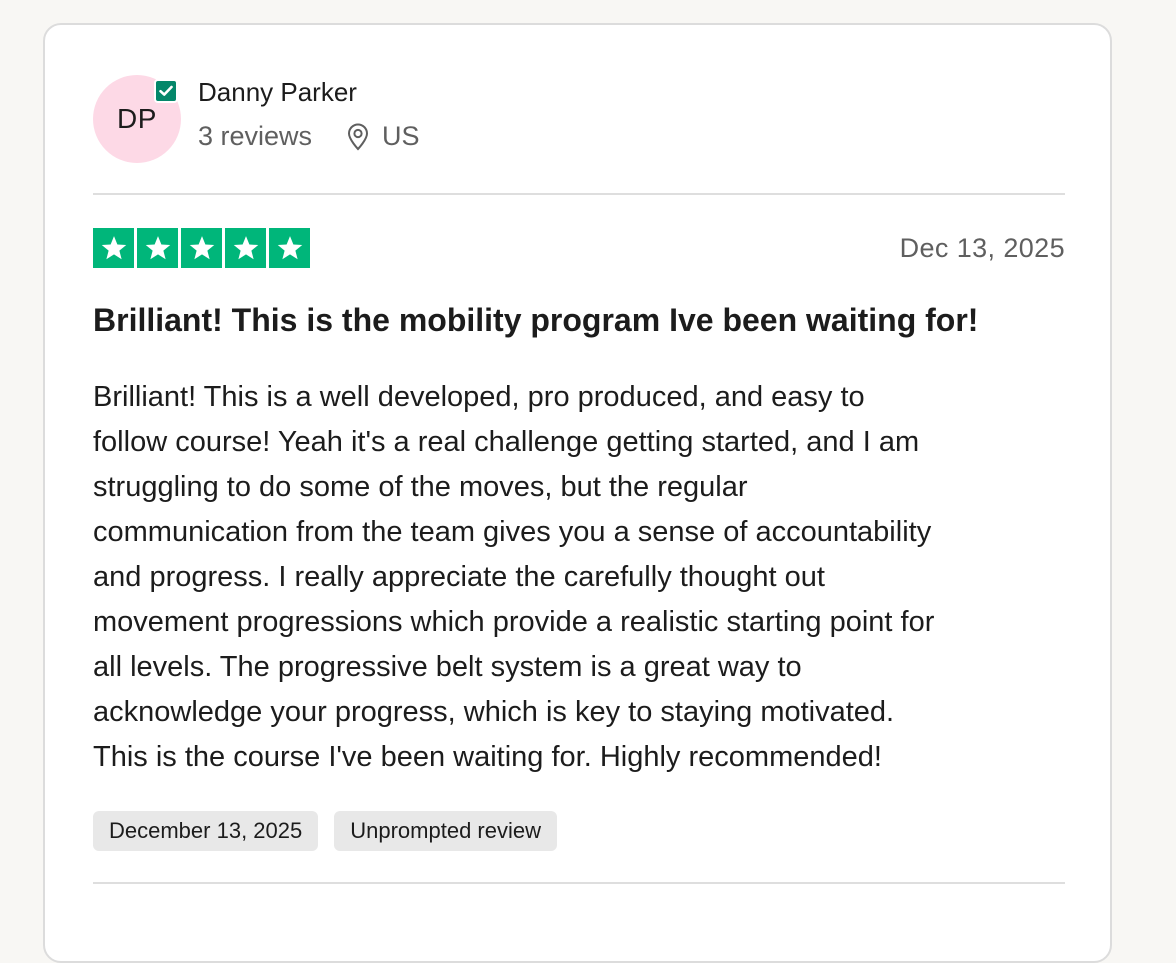  I want to click on header-divider, so click(579, 194).